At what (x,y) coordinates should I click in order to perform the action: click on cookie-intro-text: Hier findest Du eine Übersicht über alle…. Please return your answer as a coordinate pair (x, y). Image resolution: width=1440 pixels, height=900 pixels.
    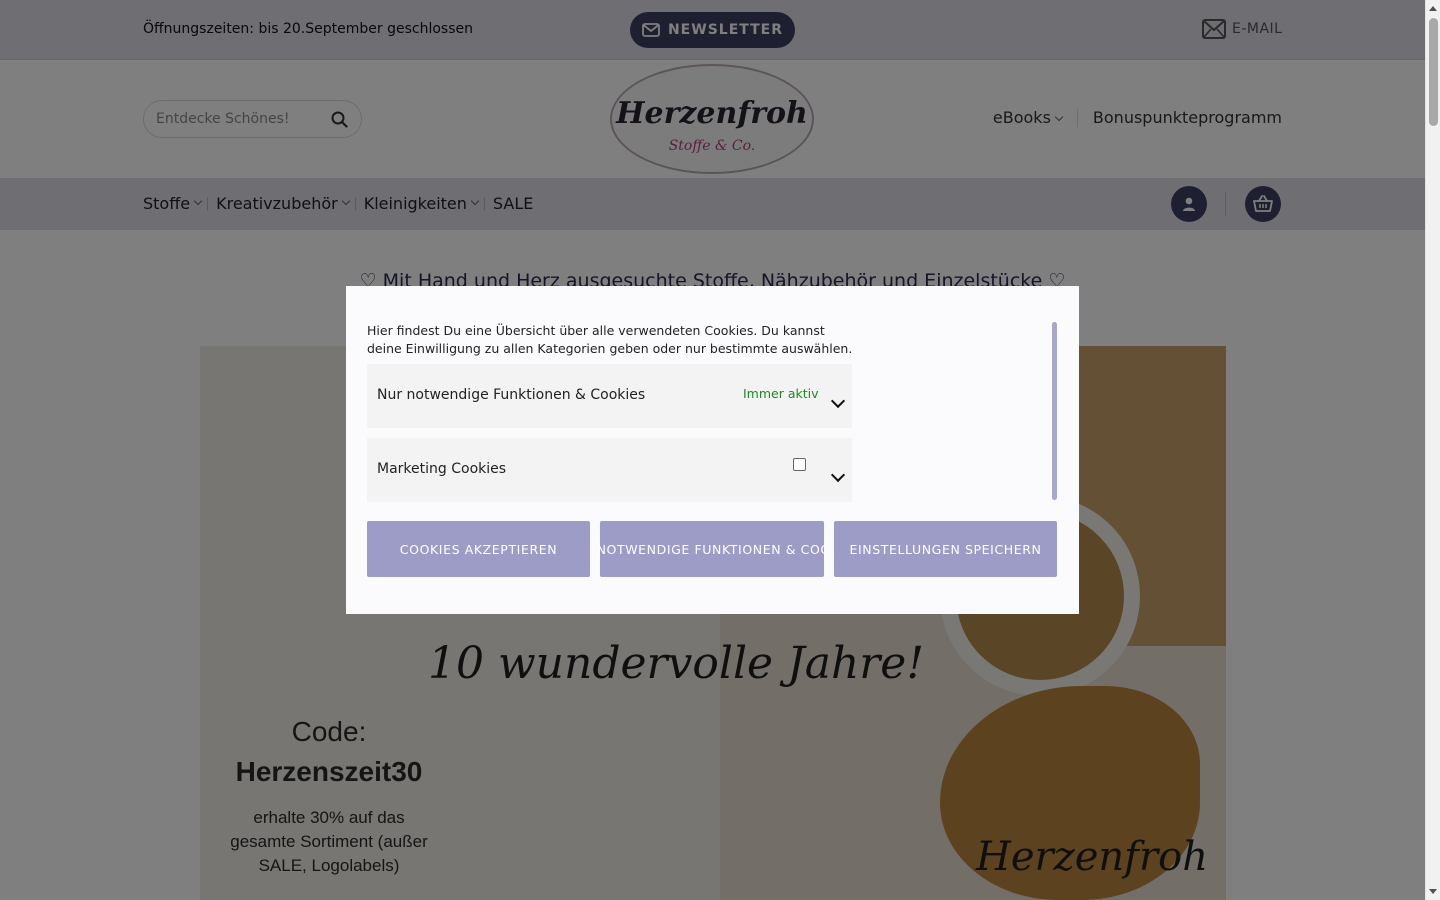
    Looking at the image, I should click on (610, 339).